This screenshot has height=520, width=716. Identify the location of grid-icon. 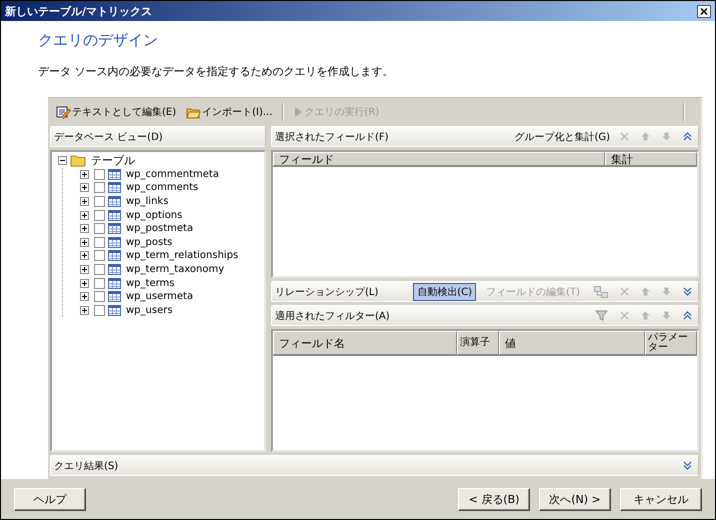
(601, 292).